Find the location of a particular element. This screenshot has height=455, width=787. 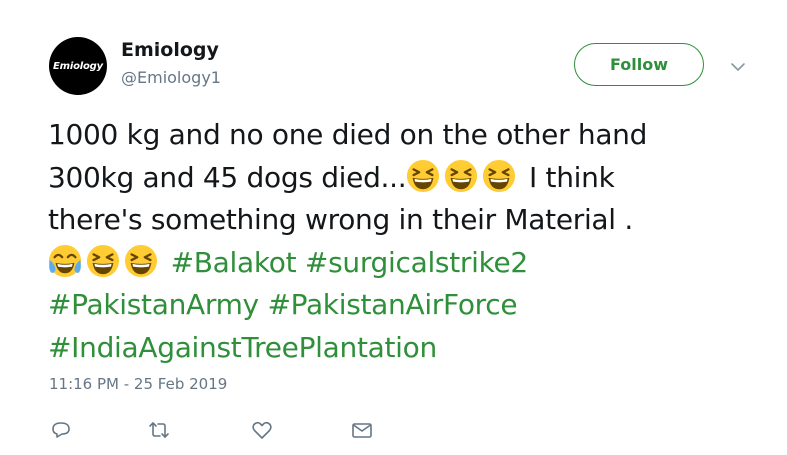

tweet-line-2-suffix: I think is located at coordinates (567, 177).